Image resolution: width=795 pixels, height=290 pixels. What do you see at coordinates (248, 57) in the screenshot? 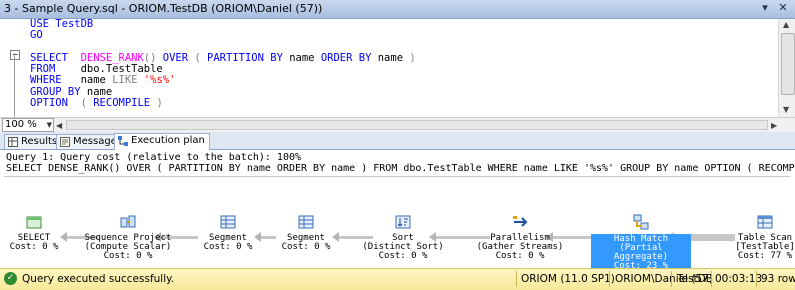
I see `code-token: PARTITION BY` at bounding box center [248, 57].